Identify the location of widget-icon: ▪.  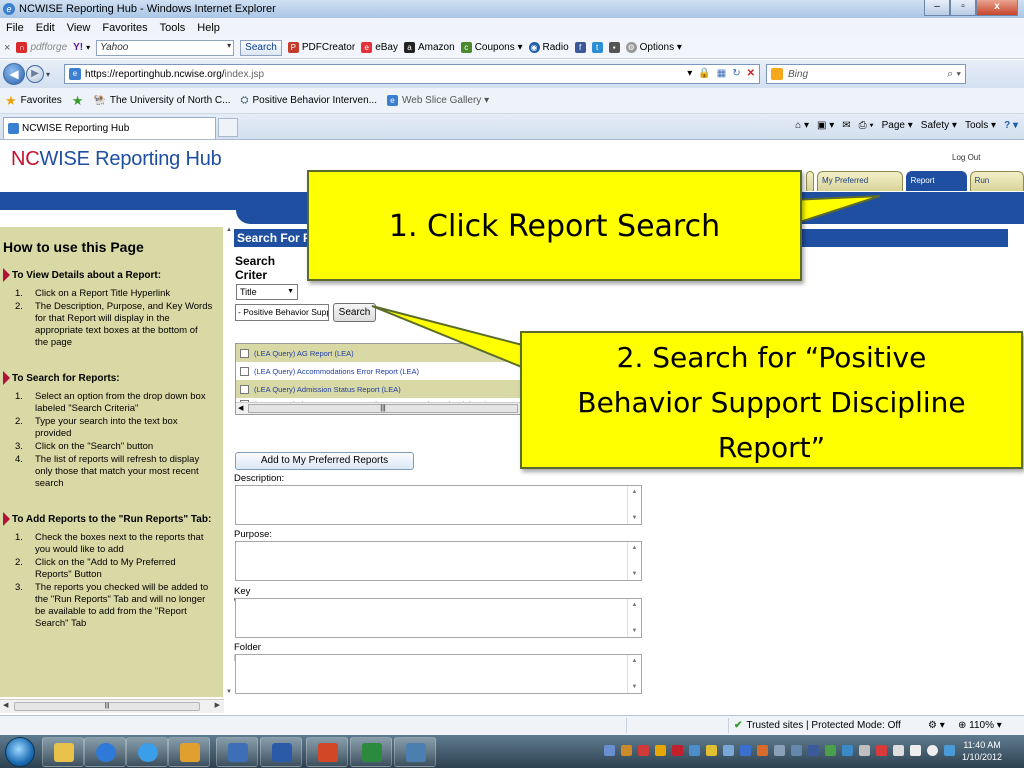
(614, 47).